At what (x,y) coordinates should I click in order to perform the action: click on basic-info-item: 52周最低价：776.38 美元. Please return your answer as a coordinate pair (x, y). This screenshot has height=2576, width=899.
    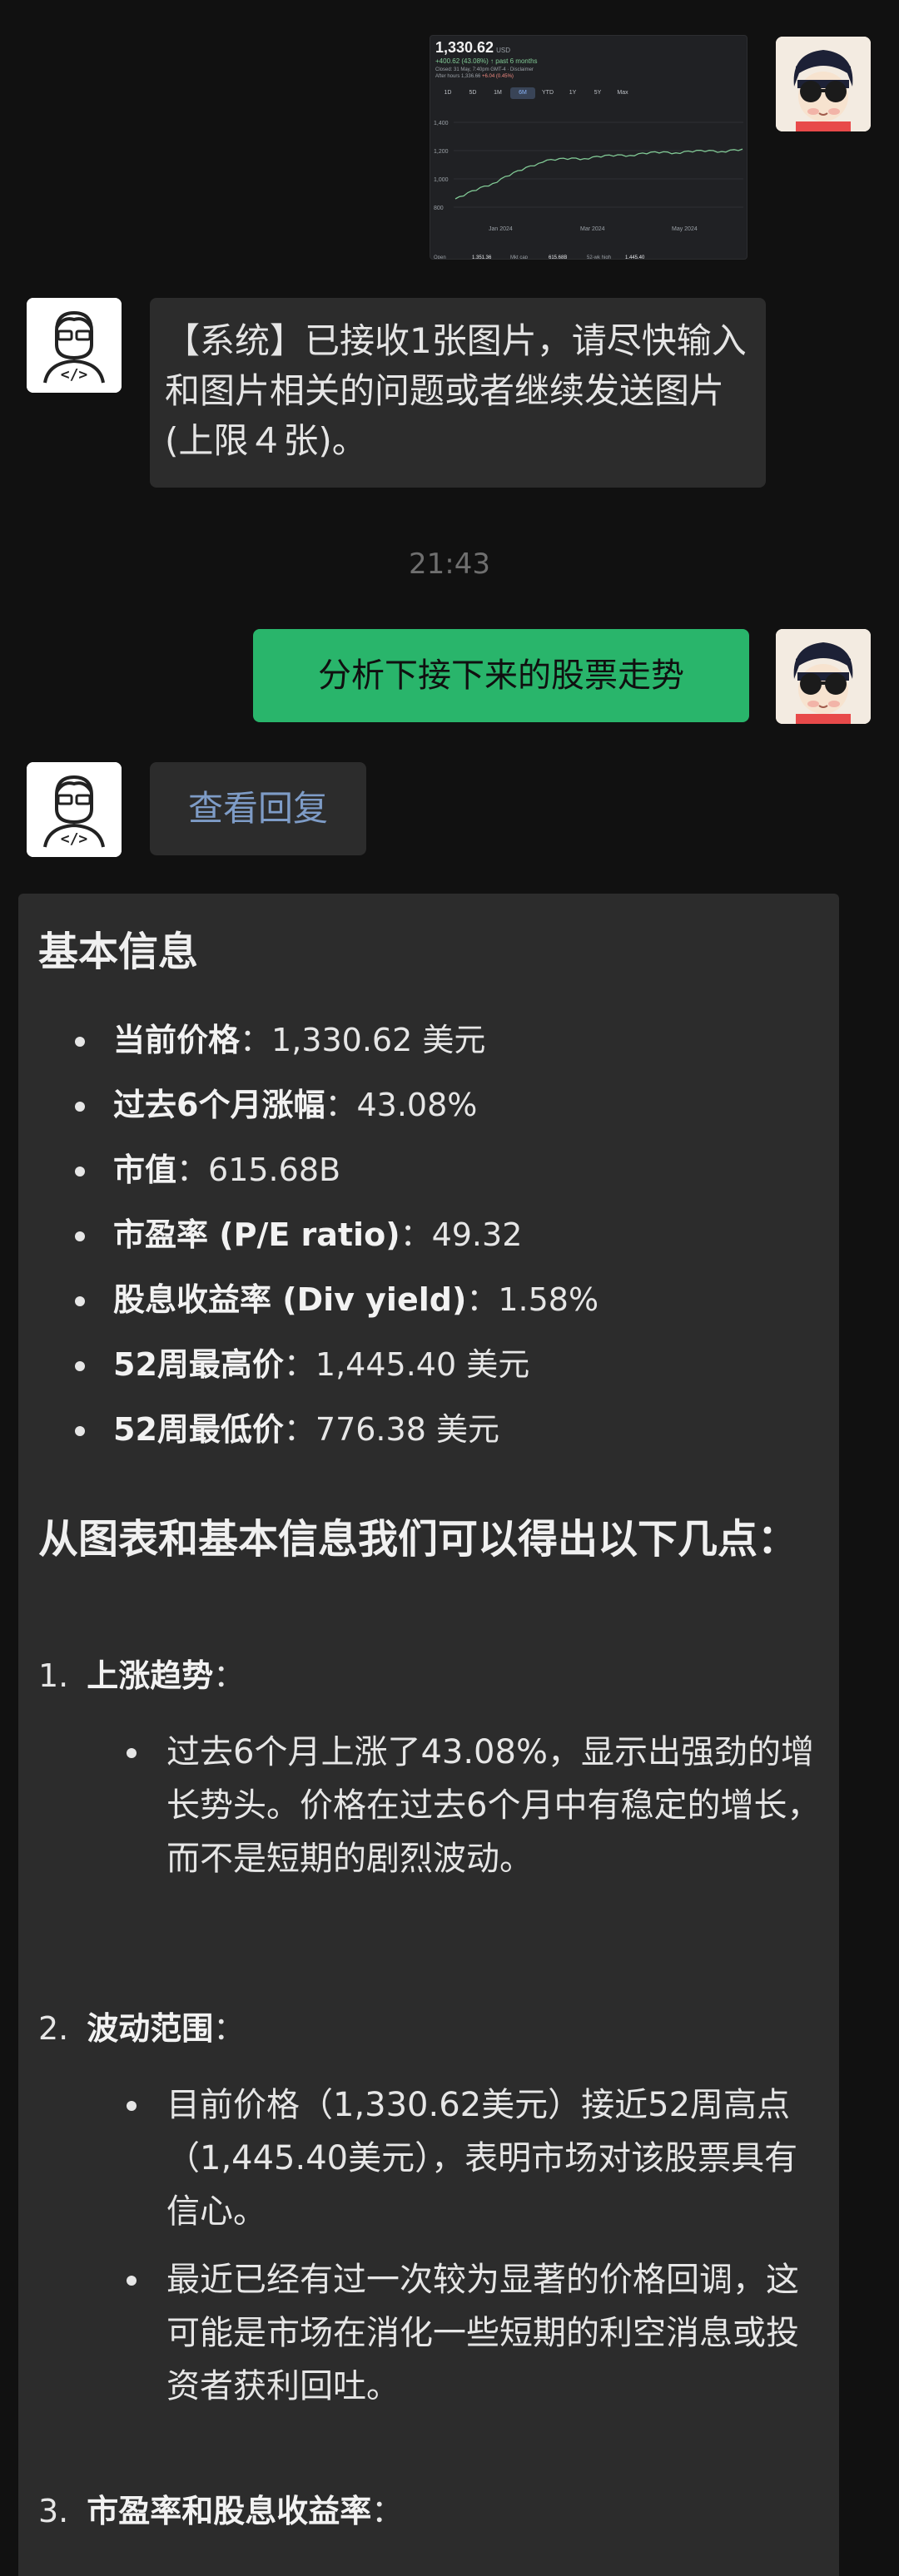
    Looking at the image, I should click on (429, 1437).